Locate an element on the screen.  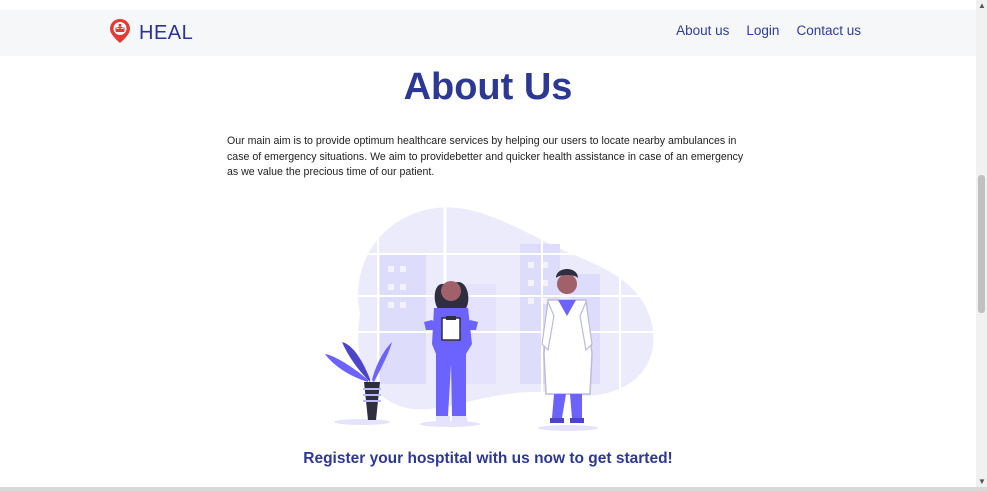
page-title: About Us is located at coordinates (488, 87).